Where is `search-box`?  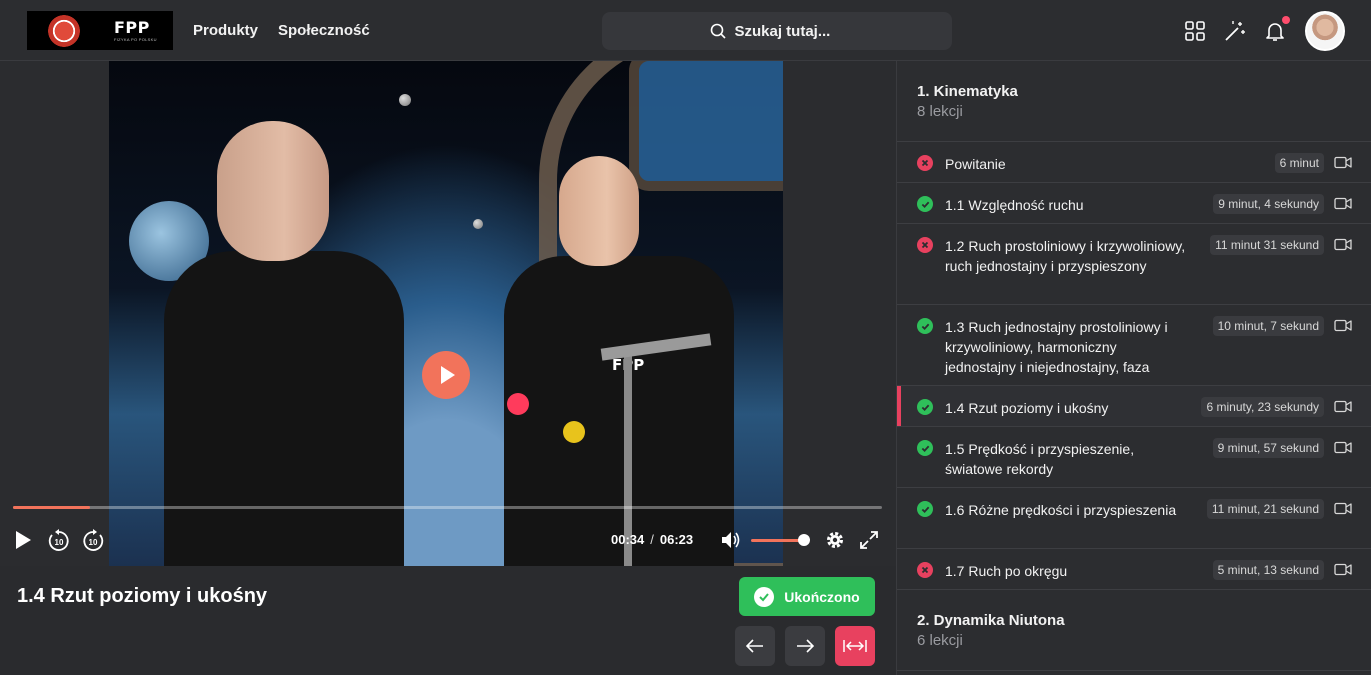
search-box is located at coordinates (777, 31).